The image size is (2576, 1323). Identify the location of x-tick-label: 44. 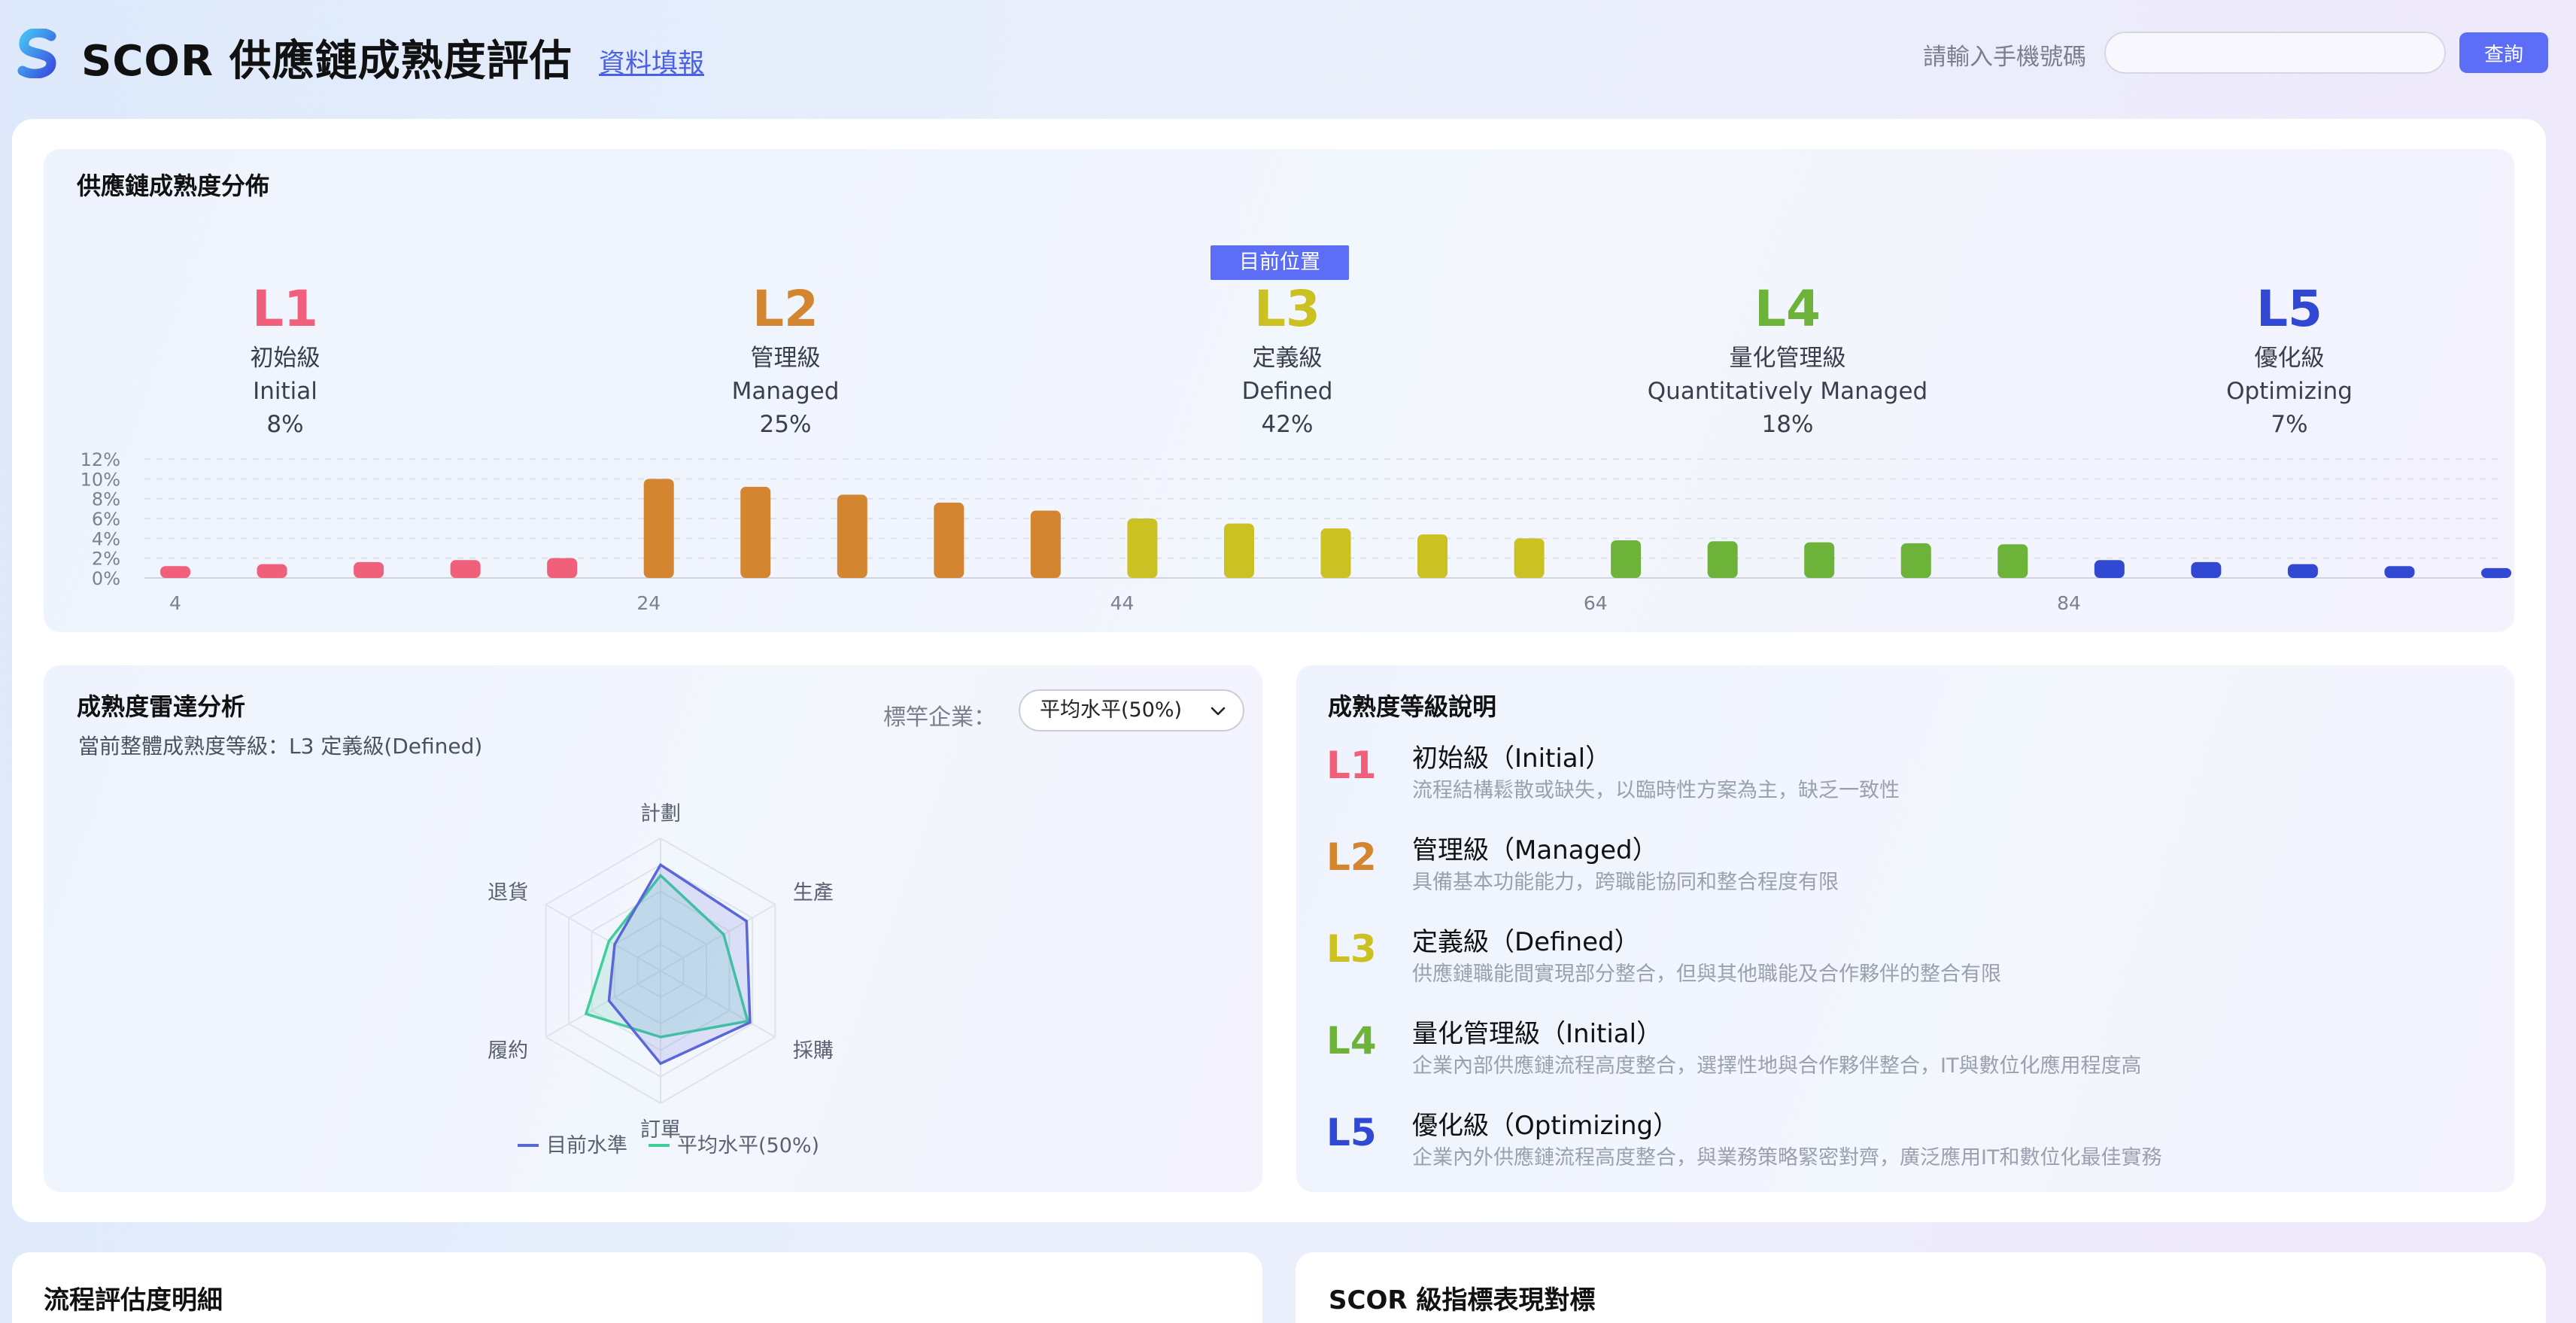
(1123, 603).